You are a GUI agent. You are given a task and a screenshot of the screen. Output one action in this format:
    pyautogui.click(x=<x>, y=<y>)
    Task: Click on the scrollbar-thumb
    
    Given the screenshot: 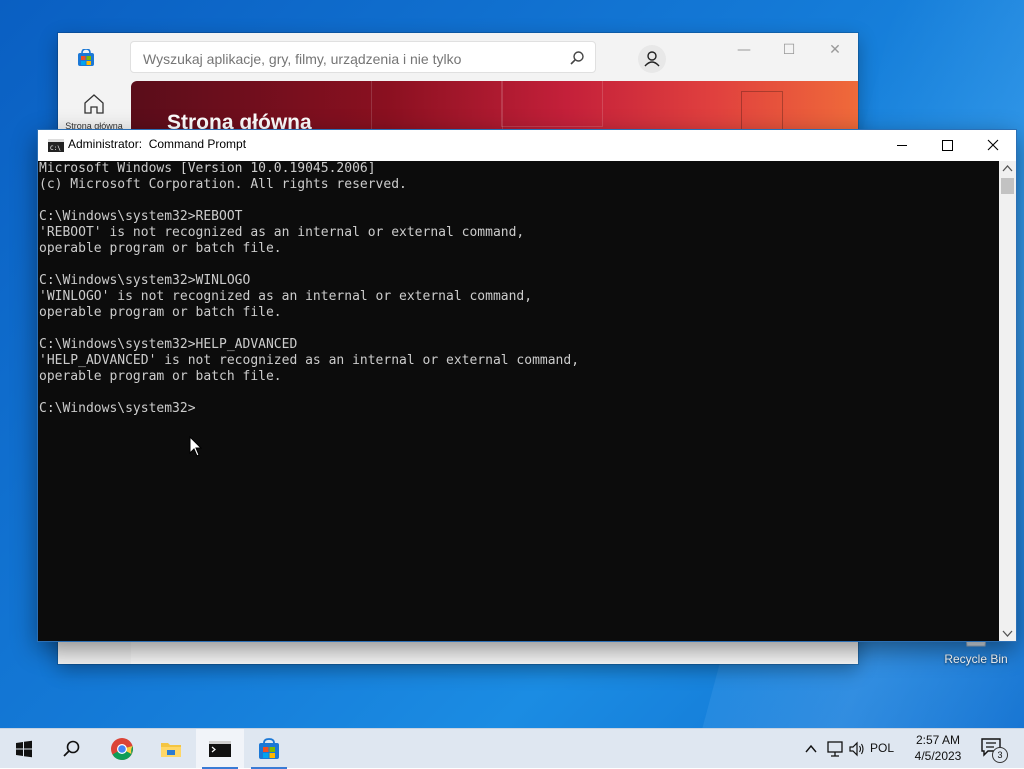 What is the action you would take?
    pyautogui.click(x=1007, y=186)
    